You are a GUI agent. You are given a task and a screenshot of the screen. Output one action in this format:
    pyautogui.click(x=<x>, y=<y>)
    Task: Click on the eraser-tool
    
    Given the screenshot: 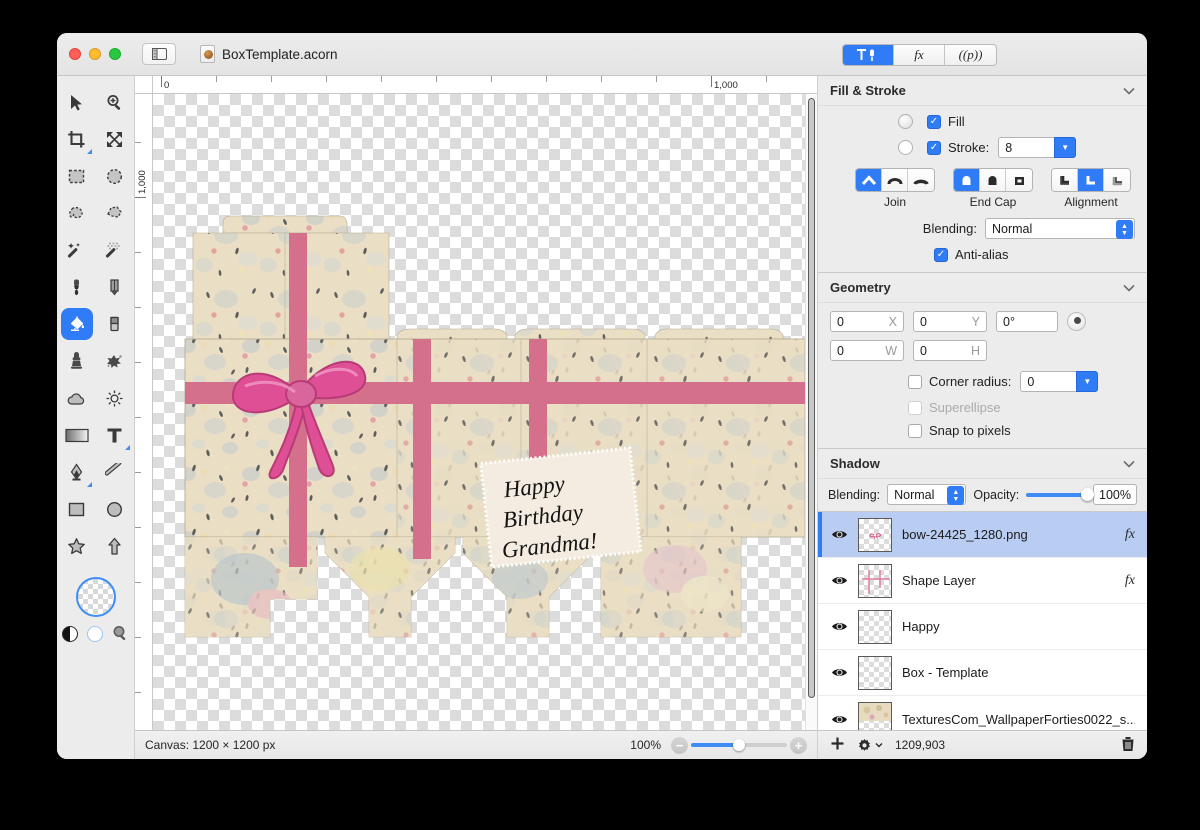 What is the action you would take?
    pyautogui.click(x=115, y=324)
    